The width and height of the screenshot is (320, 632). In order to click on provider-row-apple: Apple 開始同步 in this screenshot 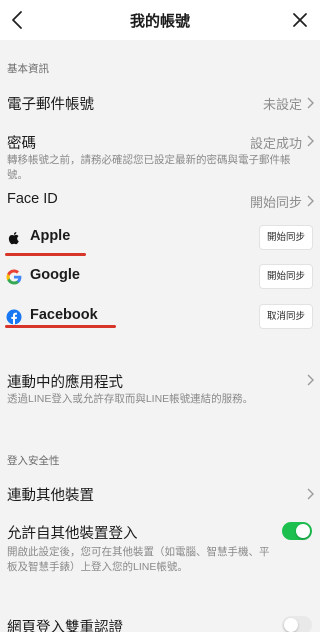, I will do `click(160, 238)`.